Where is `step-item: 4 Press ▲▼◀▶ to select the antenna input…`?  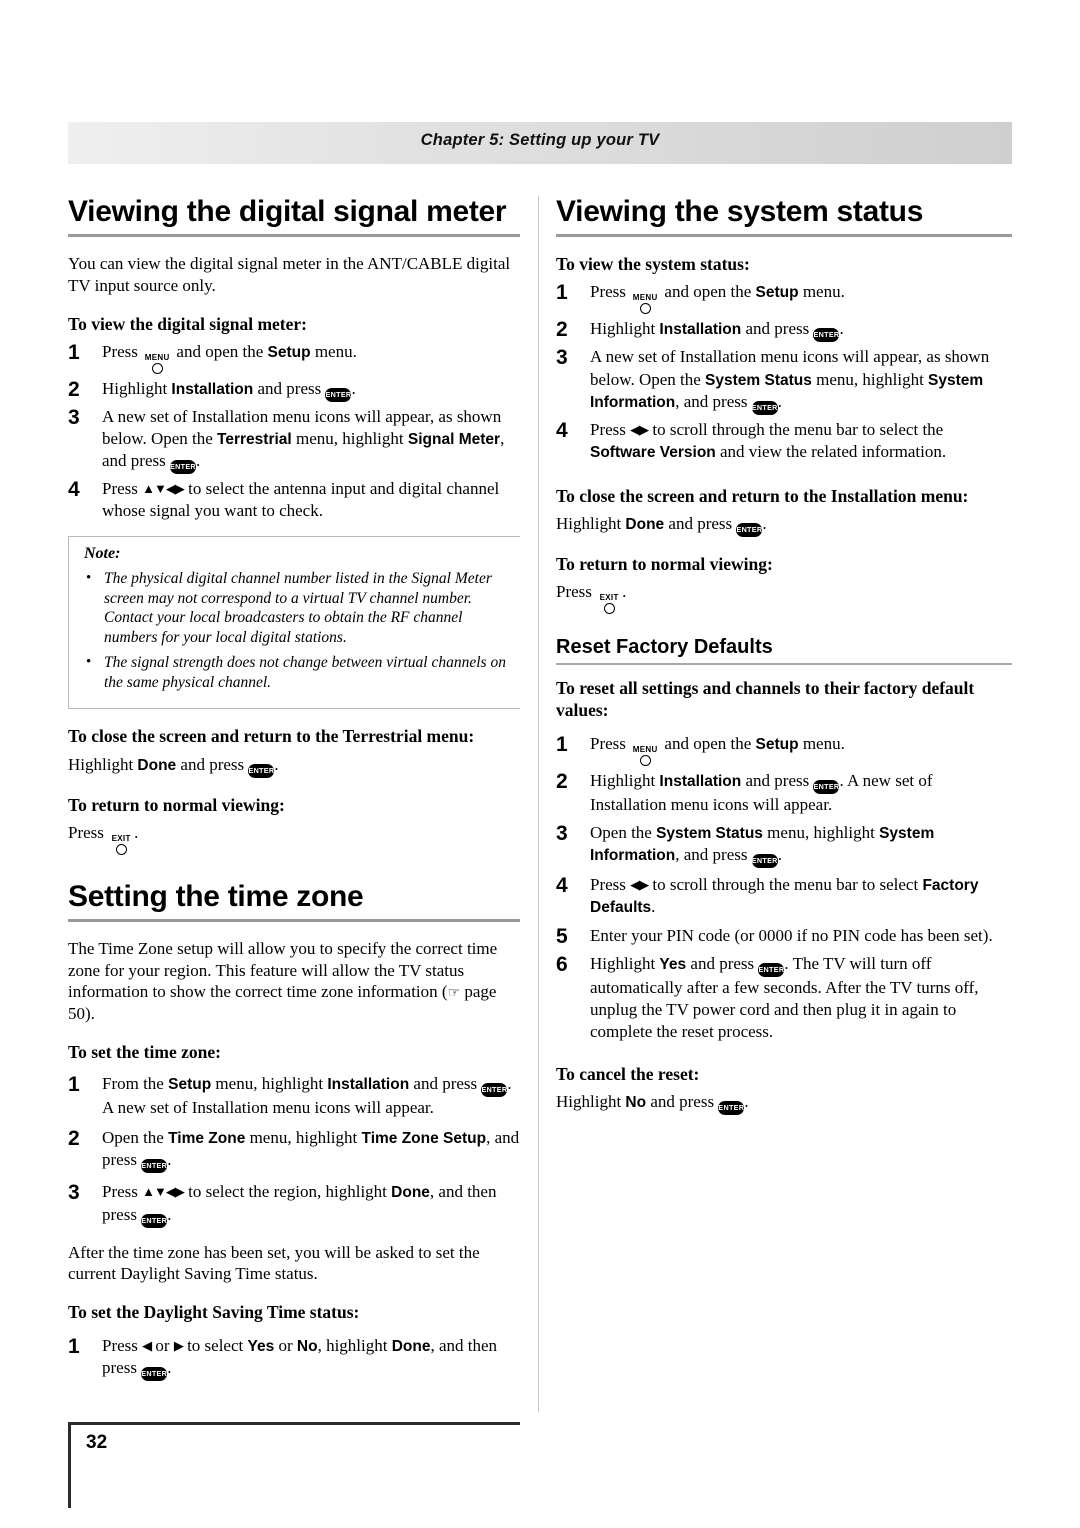
step-item: 4 Press ▲▼◀▶ to select the antenna input… is located at coordinates (294, 500).